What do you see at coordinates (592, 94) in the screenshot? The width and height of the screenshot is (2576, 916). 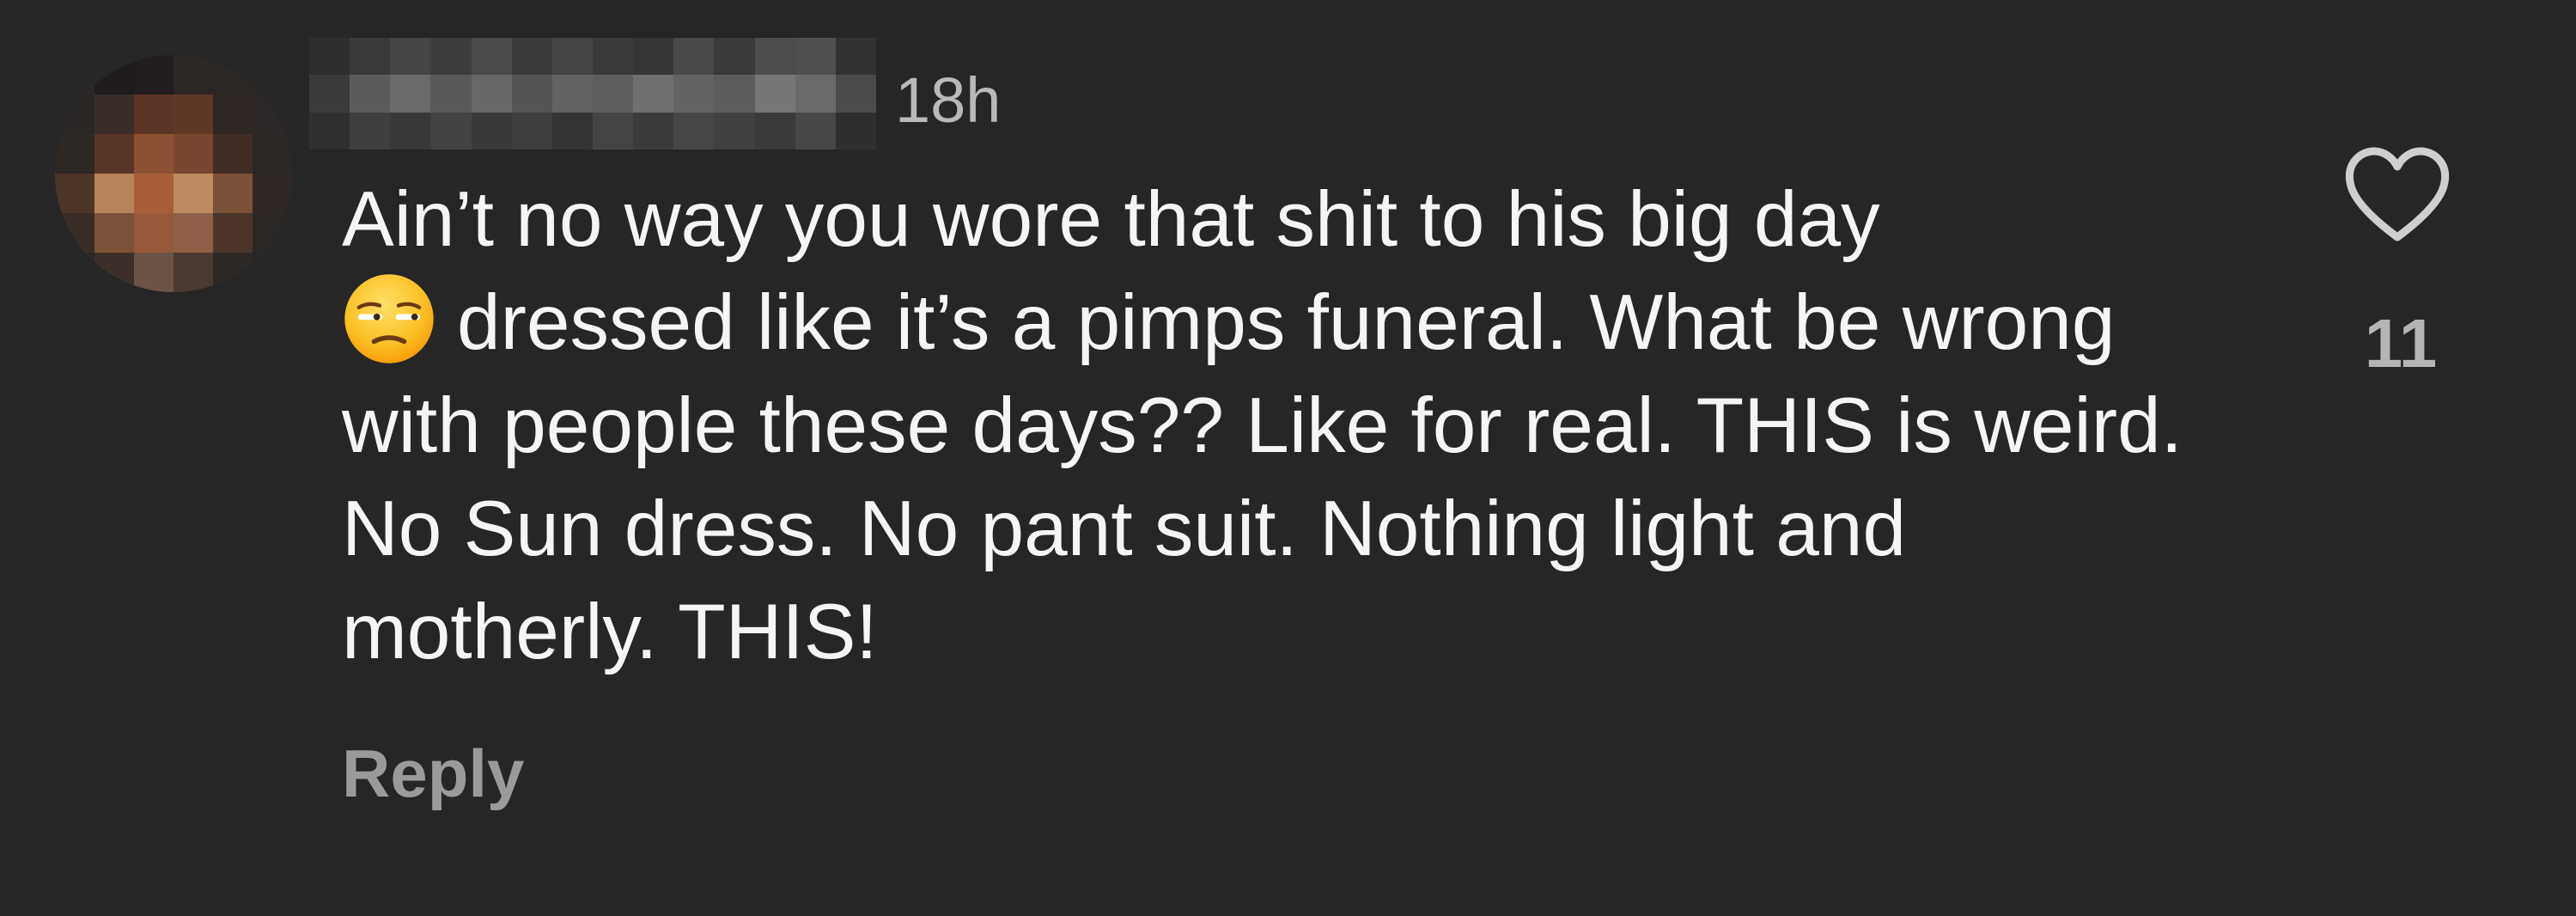 I see `username-redacted` at bounding box center [592, 94].